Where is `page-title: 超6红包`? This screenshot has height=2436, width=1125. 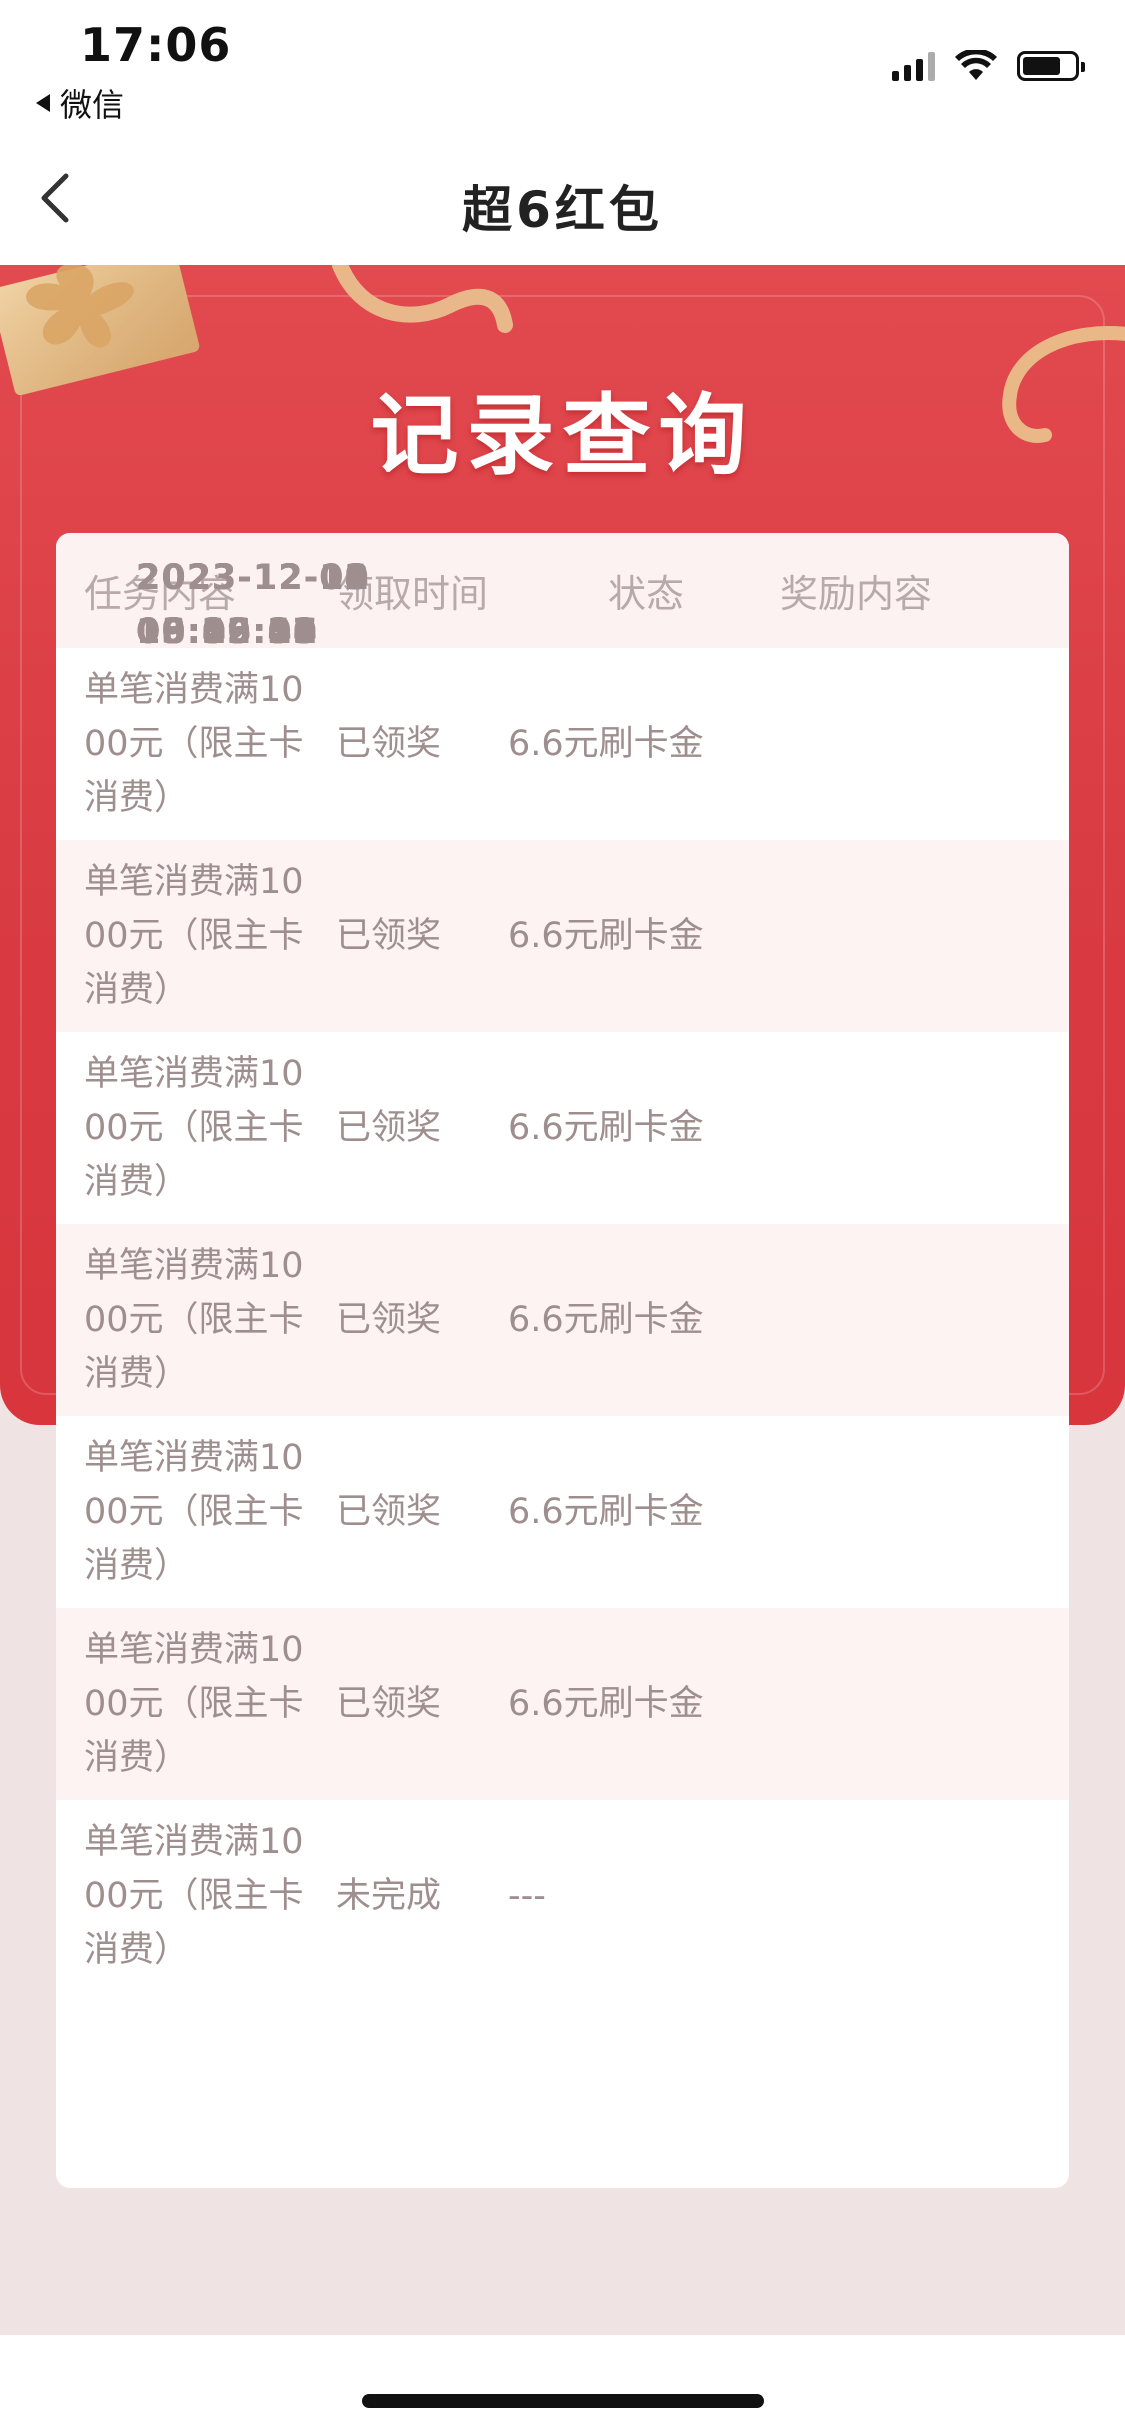 page-title: 超6红包 is located at coordinates (562, 210).